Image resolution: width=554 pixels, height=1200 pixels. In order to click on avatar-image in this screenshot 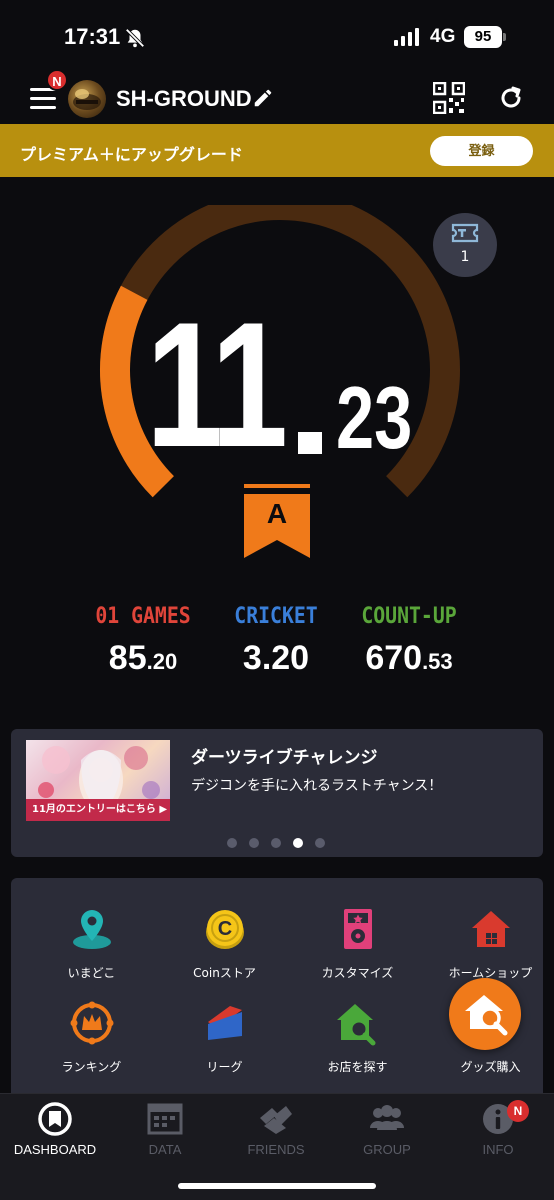, I will do `click(87, 99)`.